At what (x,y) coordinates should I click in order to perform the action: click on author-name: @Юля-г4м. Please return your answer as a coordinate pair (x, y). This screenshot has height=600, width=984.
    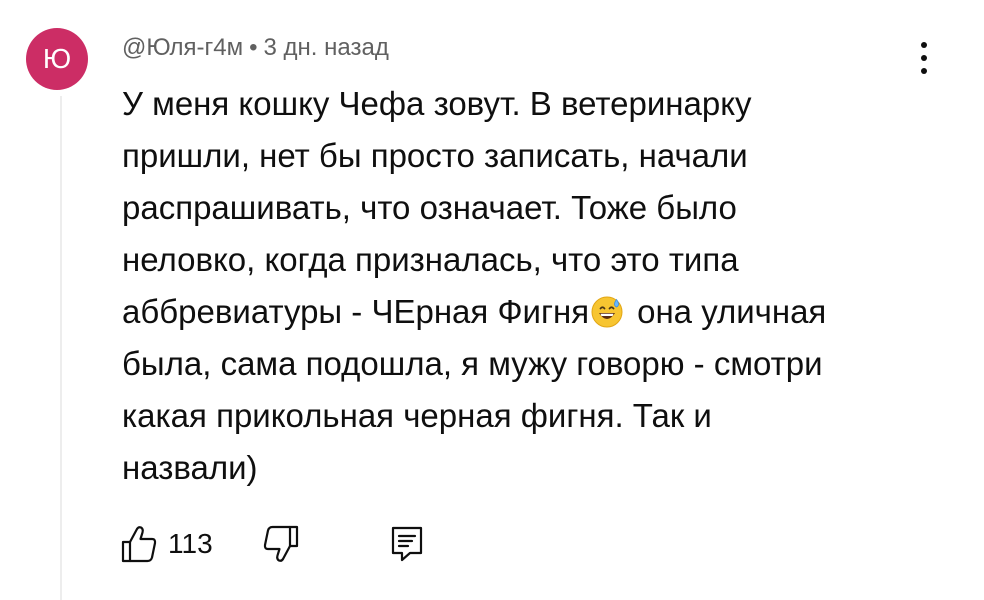
    Looking at the image, I should click on (182, 47).